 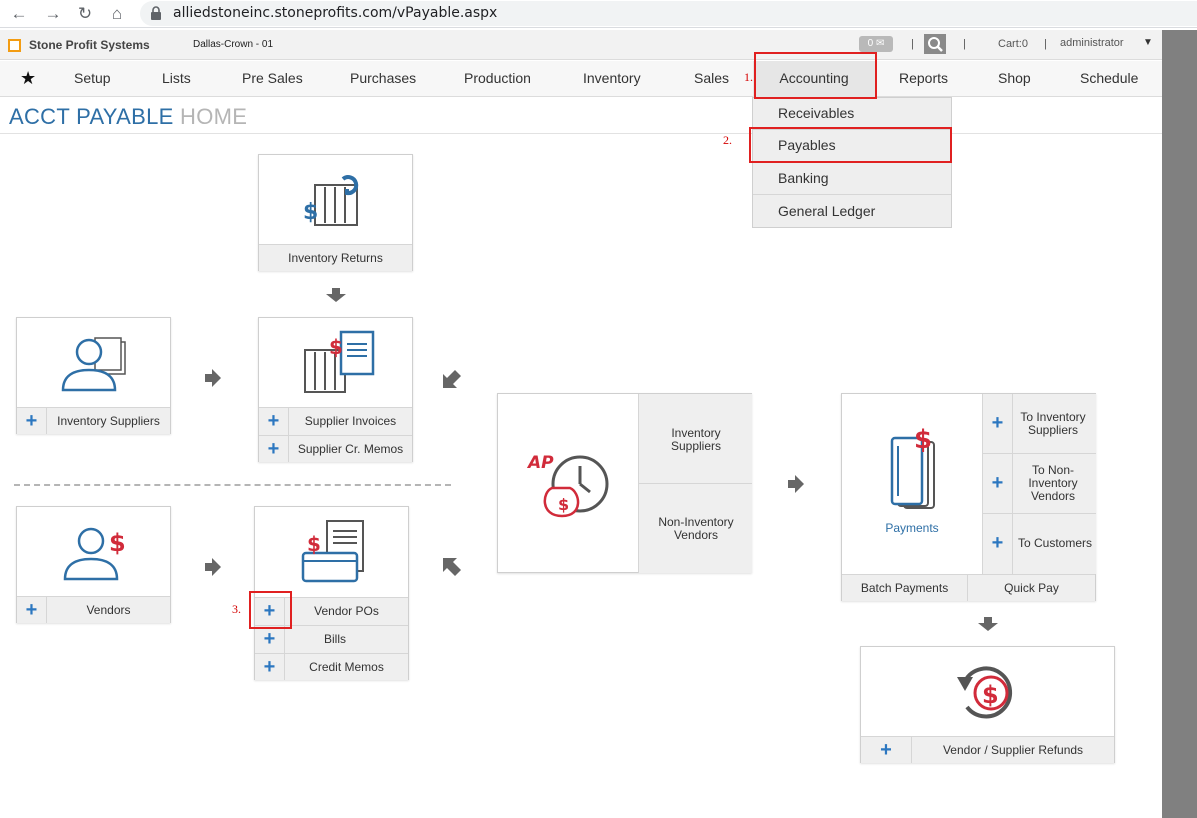 I want to click on refunds-card: $ + Vendor / Supplier Refunds, so click(x=987, y=704).